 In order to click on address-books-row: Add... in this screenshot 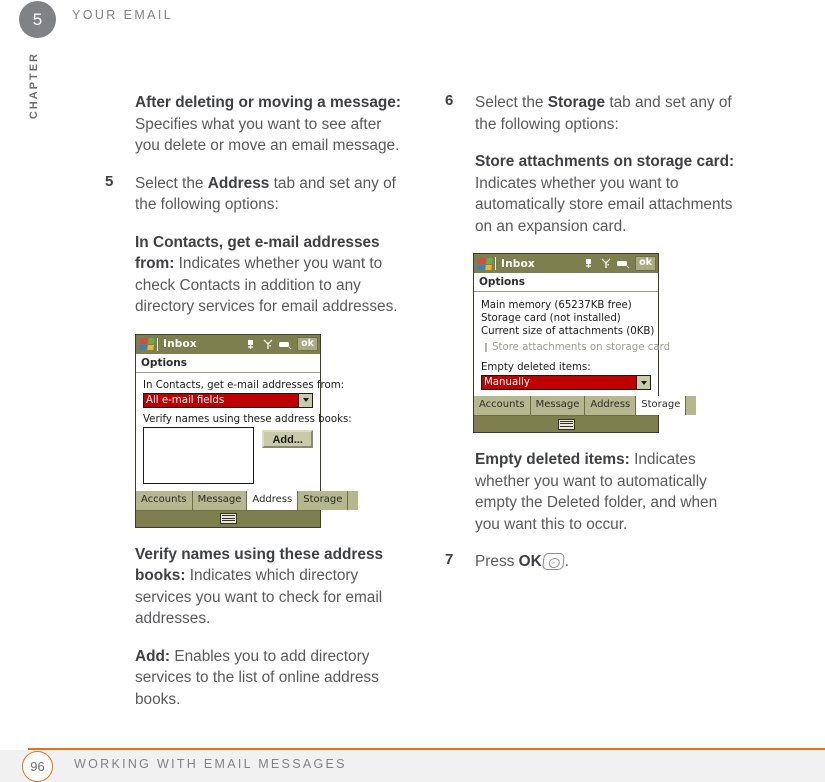, I will do `click(228, 455)`.